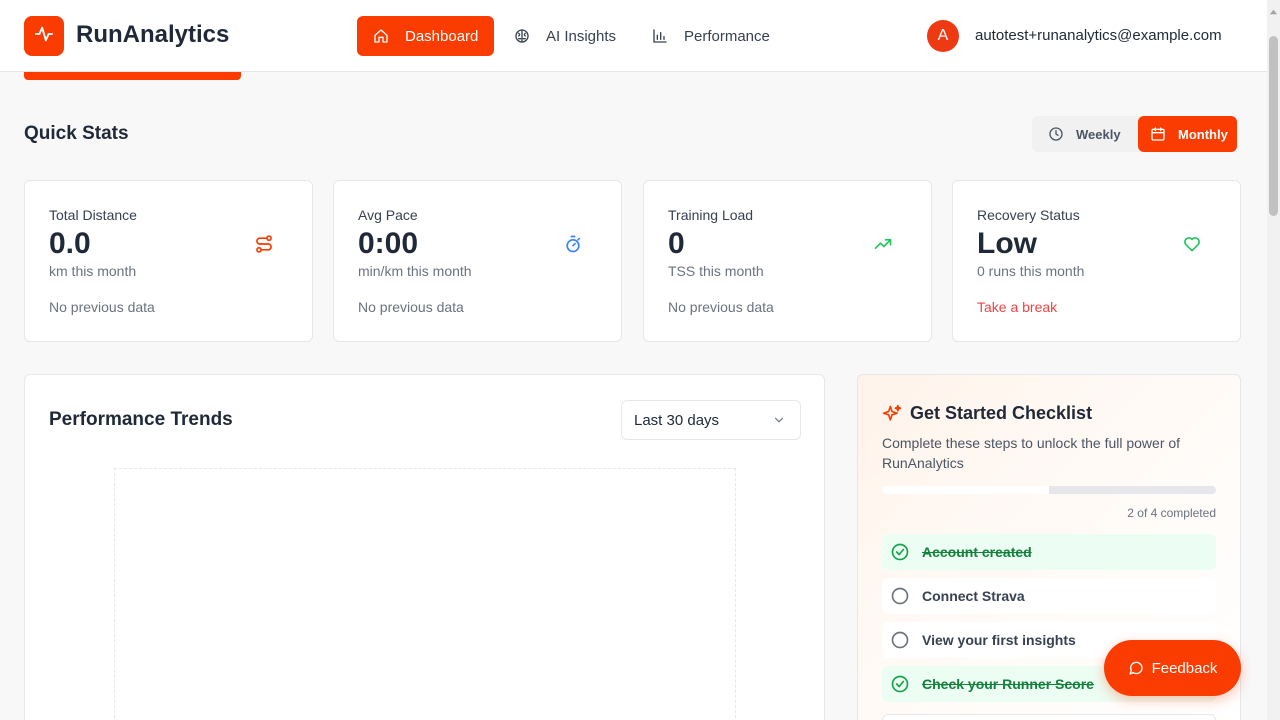 This screenshot has width=1280, height=720. Describe the element at coordinates (153, 34) in the screenshot. I see `app-name: RunAnalytics` at that location.